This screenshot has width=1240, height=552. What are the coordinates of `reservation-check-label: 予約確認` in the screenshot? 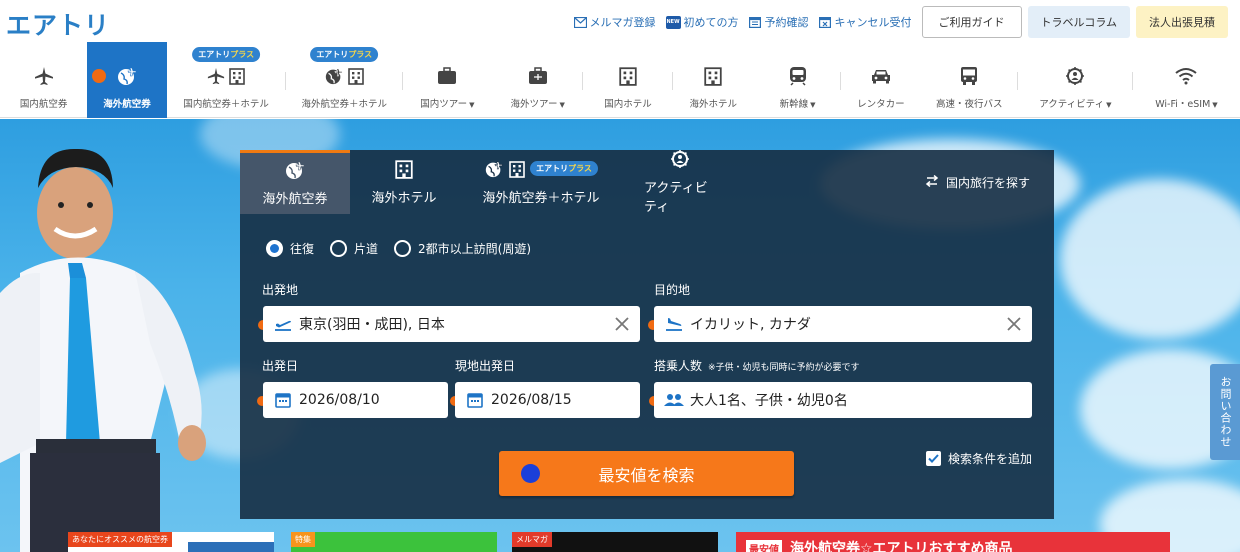 It's located at (786, 22).